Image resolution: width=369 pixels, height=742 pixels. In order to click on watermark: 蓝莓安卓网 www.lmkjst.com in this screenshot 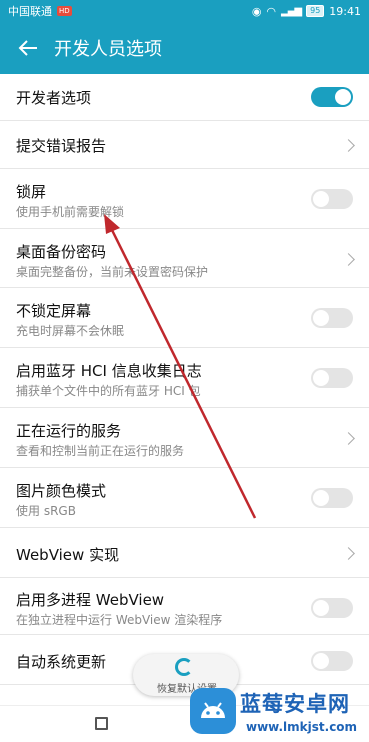, I will do `click(279, 710)`.